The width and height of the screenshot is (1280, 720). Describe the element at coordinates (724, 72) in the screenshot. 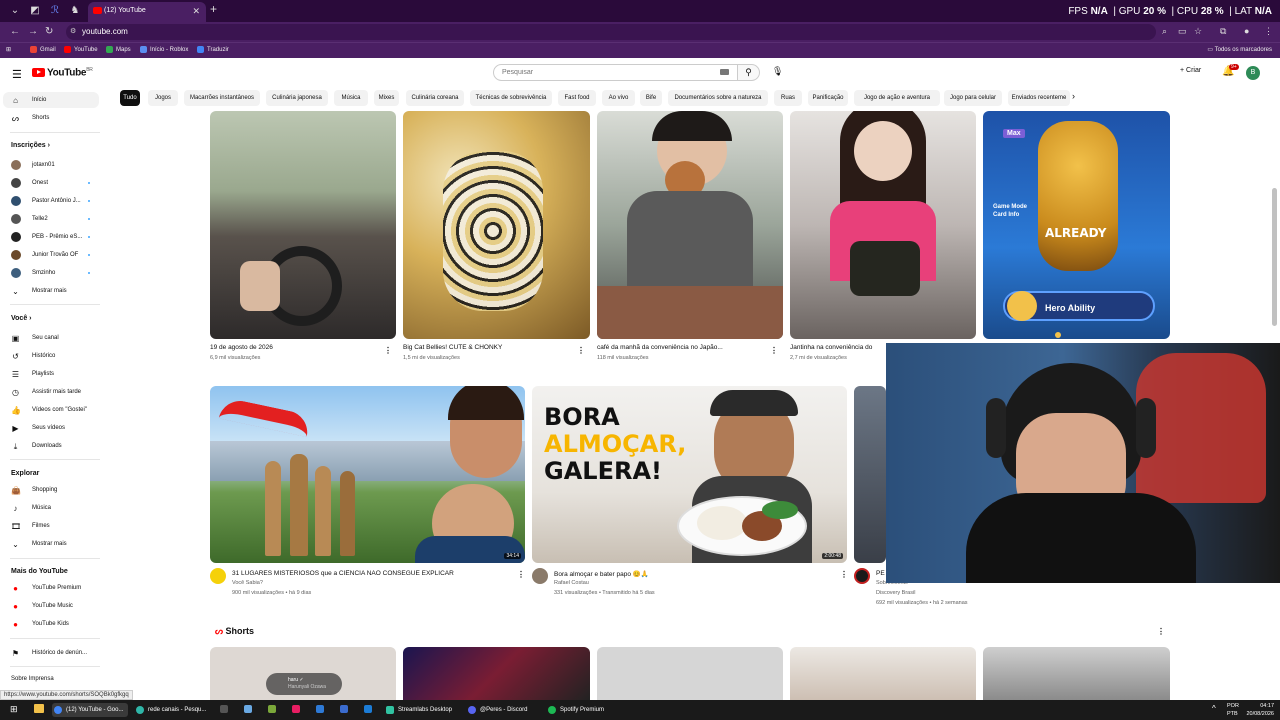

I see `keyboard-icon` at that location.